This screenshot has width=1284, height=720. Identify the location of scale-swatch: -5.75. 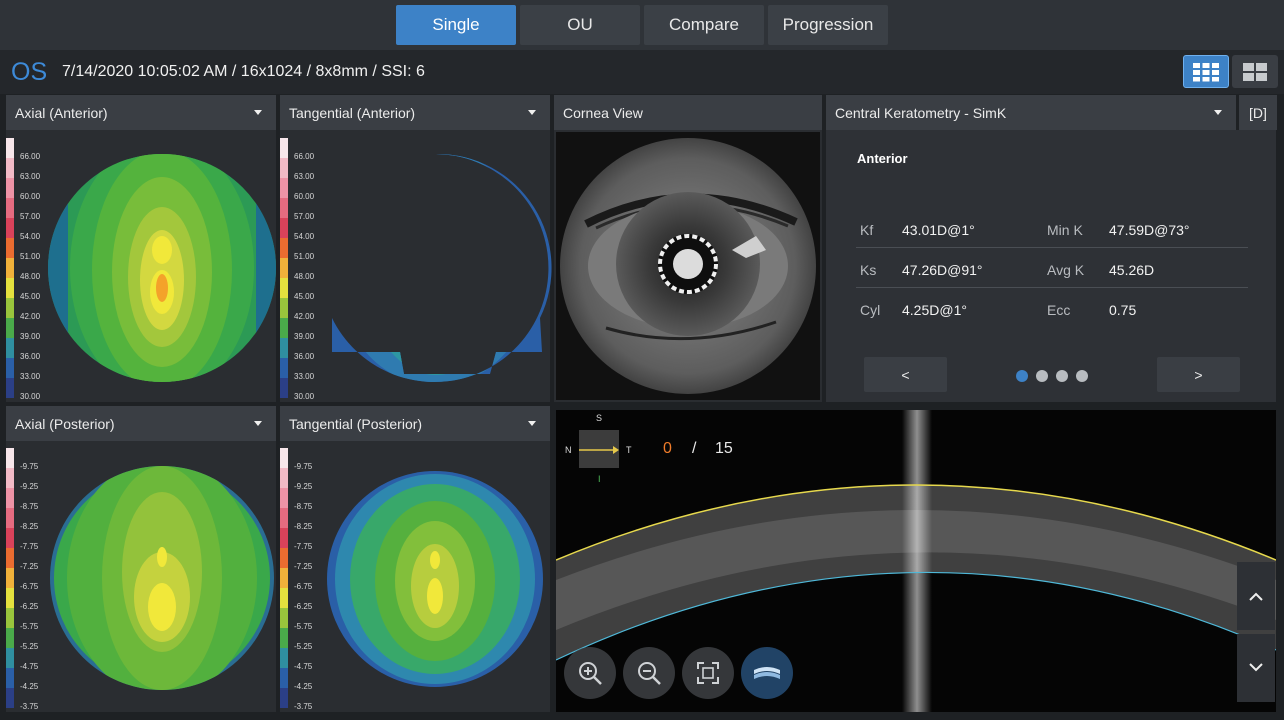
(296, 624).